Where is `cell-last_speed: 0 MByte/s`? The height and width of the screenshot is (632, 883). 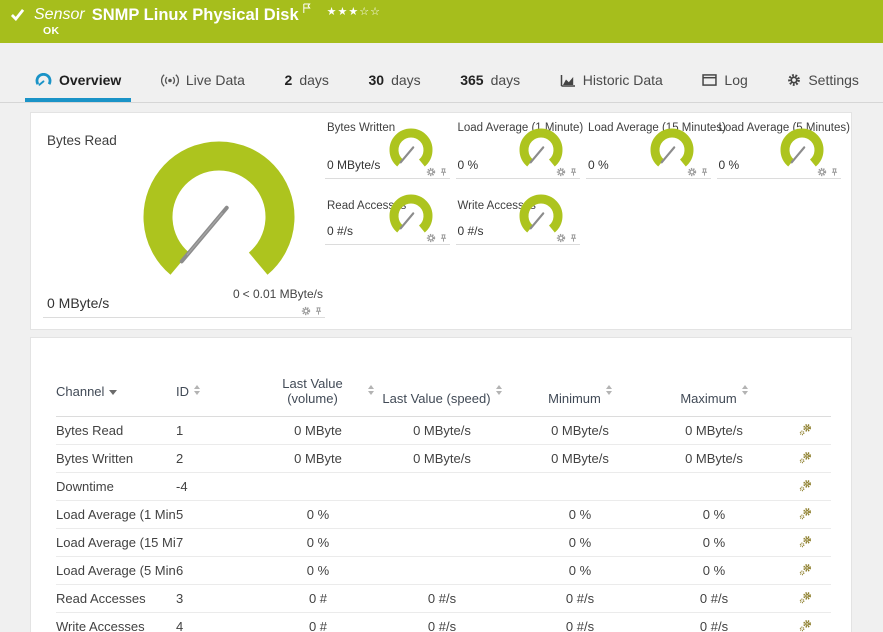 cell-last_speed: 0 MByte/s is located at coordinates (442, 430).